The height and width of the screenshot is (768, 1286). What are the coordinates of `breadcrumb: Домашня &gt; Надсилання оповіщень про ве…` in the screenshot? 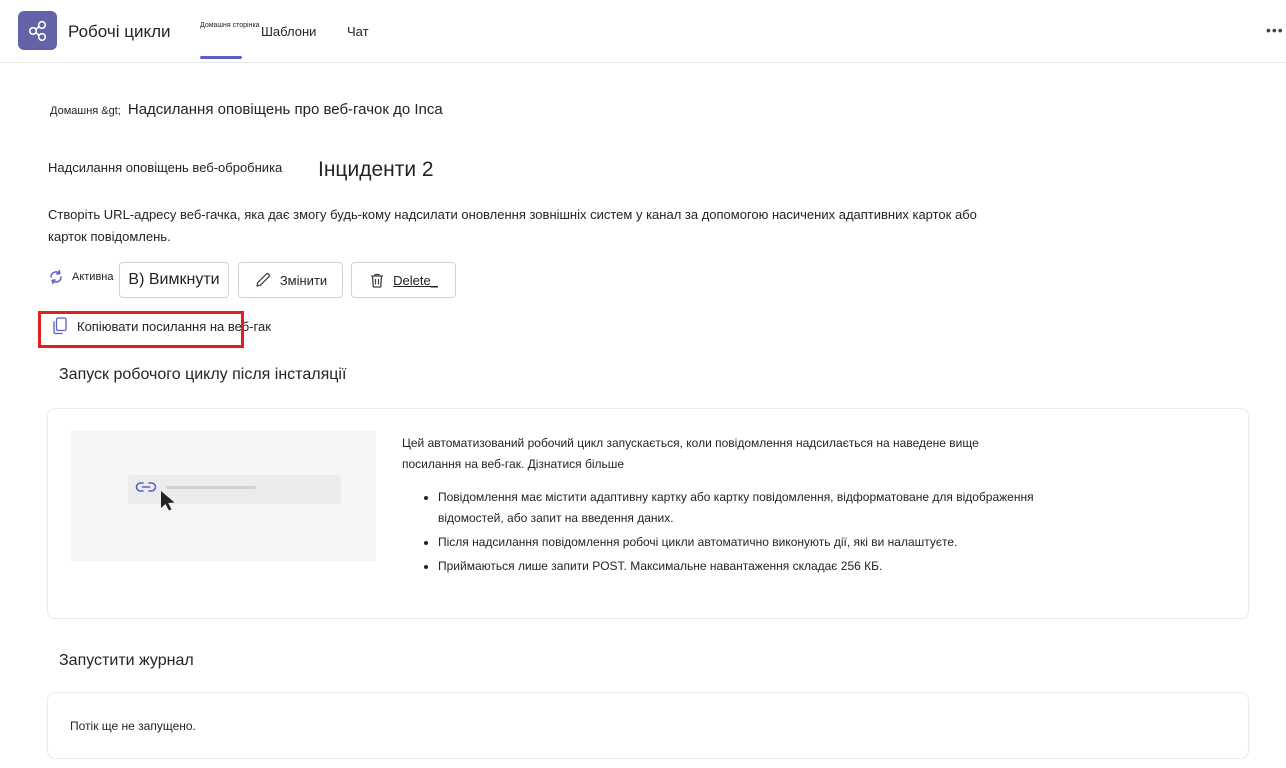 It's located at (246, 109).